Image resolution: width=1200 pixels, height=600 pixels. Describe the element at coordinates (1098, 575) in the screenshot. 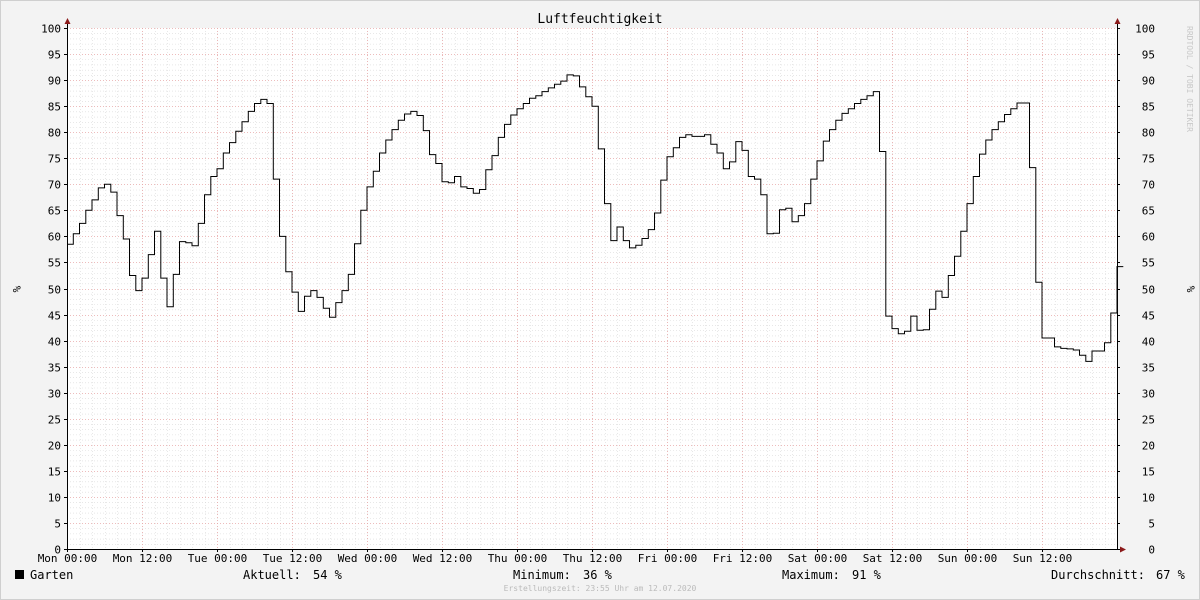

I see `average-label: Durchschnitt:` at that location.